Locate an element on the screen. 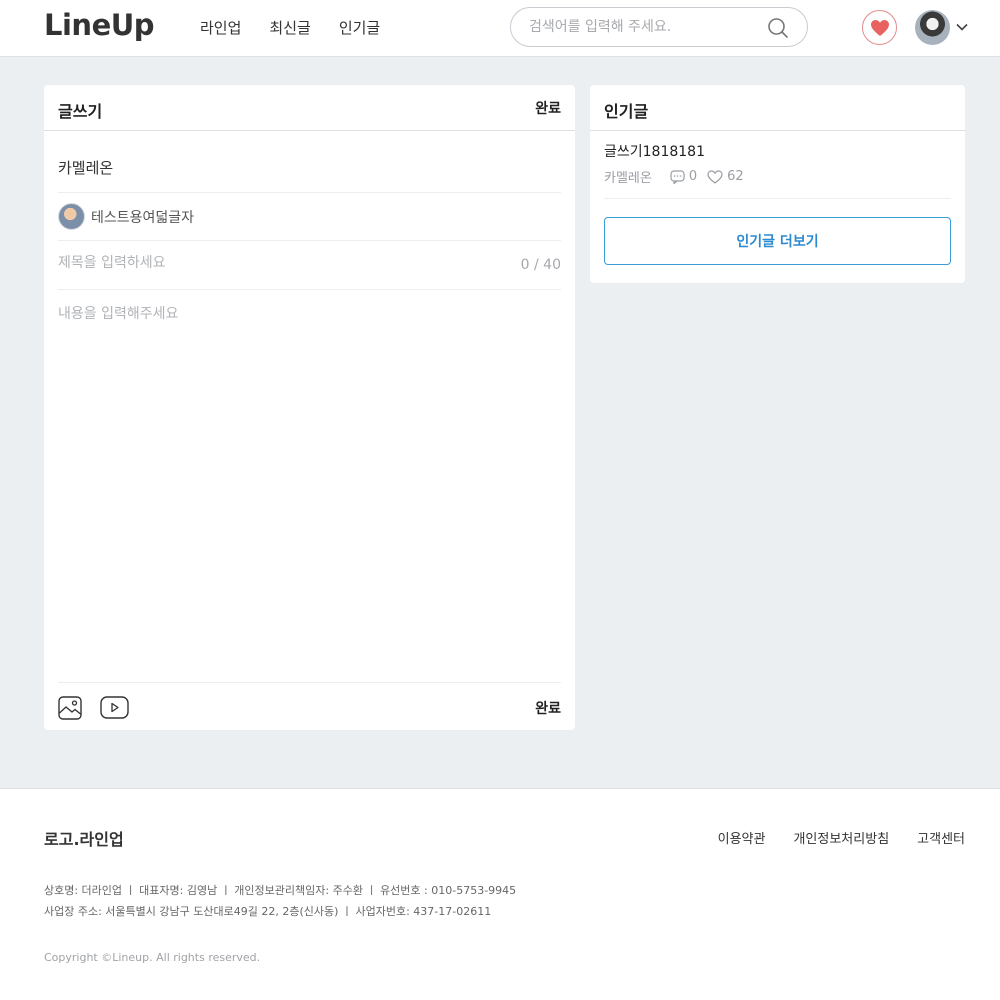 The image size is (1000, 1000). title-row: 0 / 40 is located at coordinates (309, 265).